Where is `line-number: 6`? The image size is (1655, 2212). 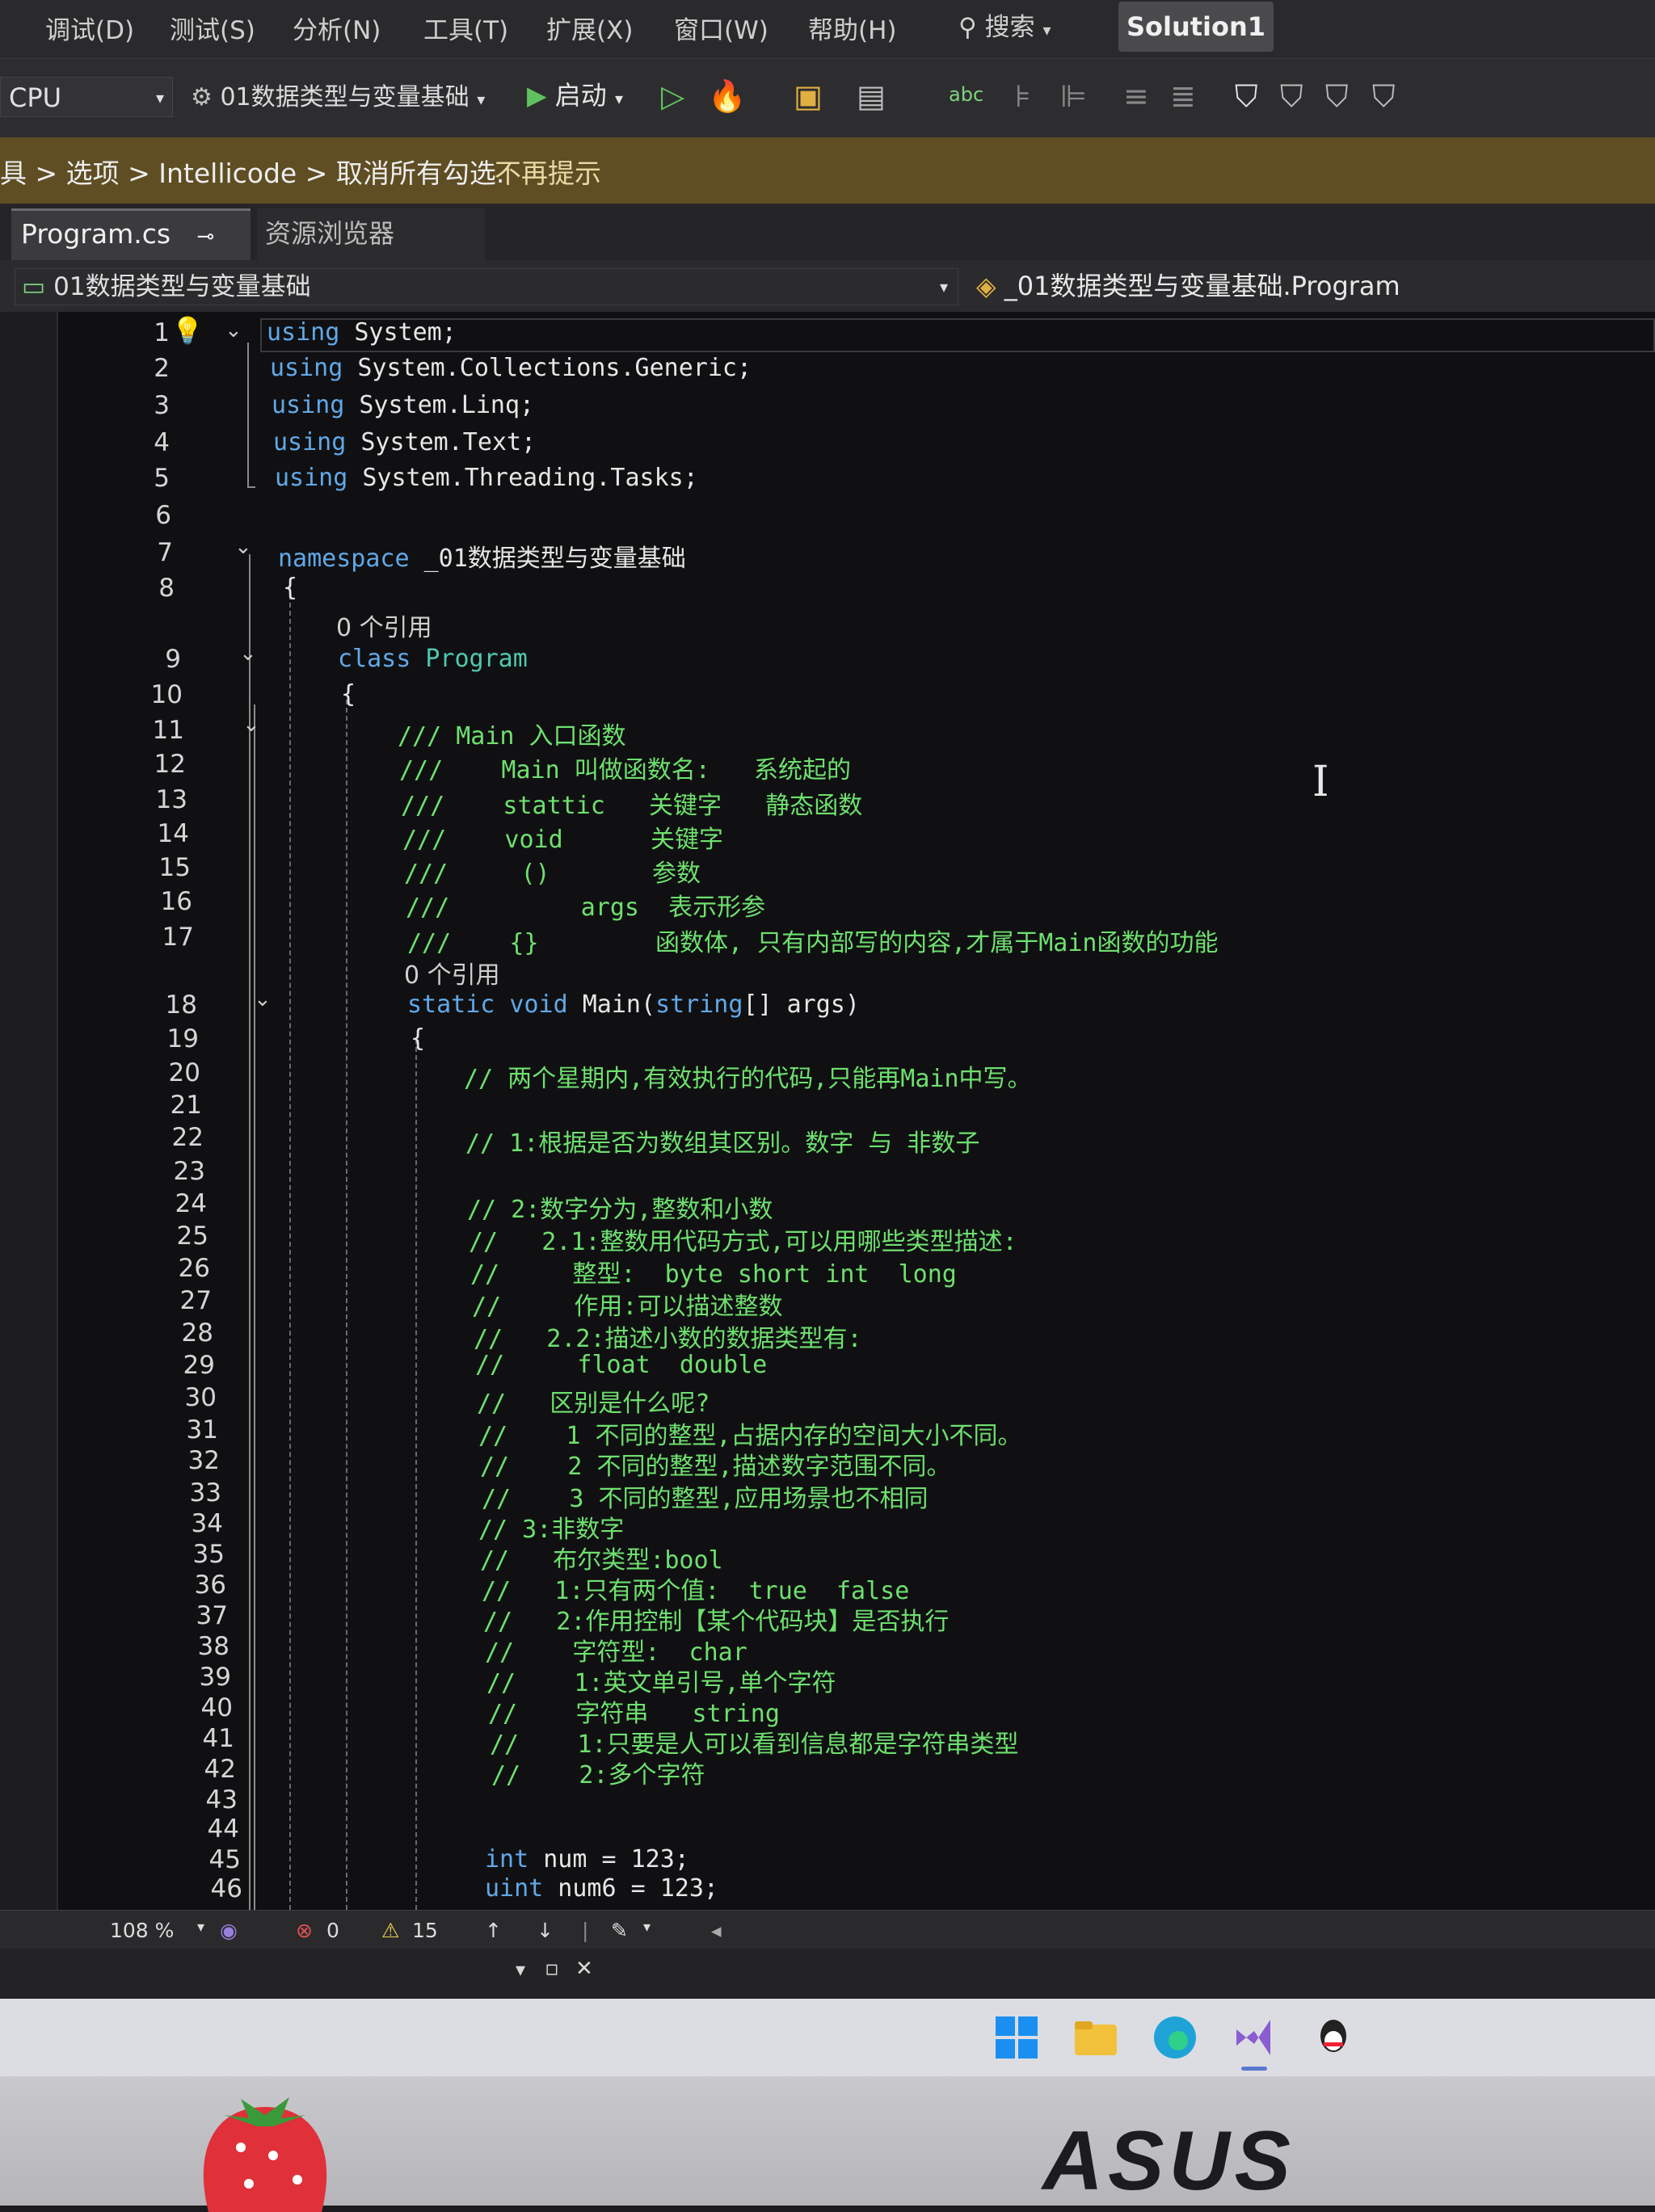
line-number: 6 is located at coordinates (163, 515).